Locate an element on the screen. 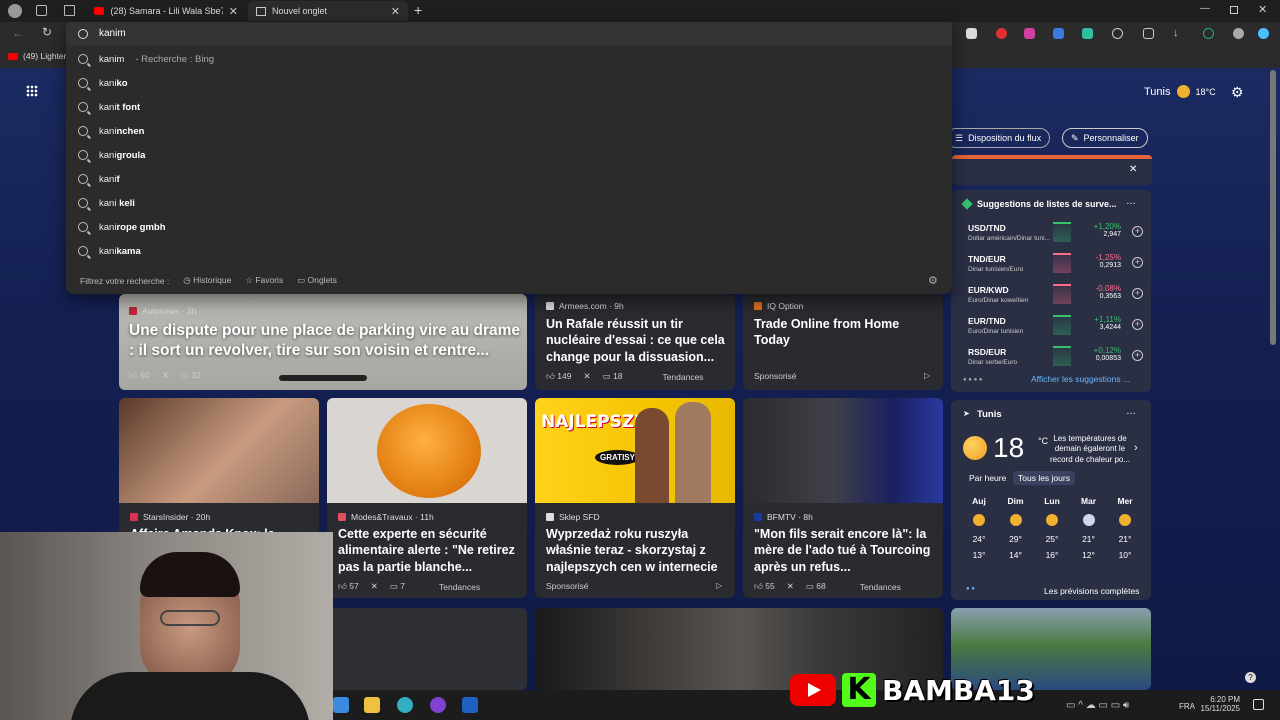 This screenshot has width=1280, height=720. edge-icon is located at coordinates (405, 705).